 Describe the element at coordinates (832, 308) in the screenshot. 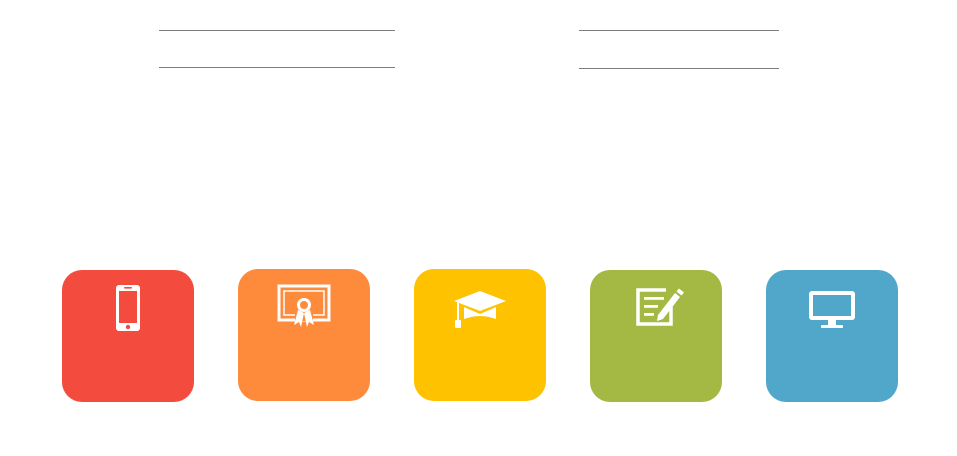

I see `desktop-monitor-icon` at that location.